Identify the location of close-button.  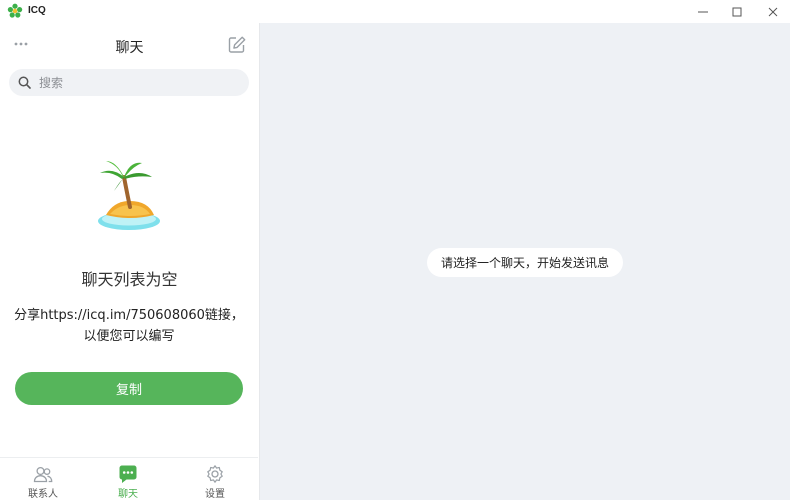
(773, 11).